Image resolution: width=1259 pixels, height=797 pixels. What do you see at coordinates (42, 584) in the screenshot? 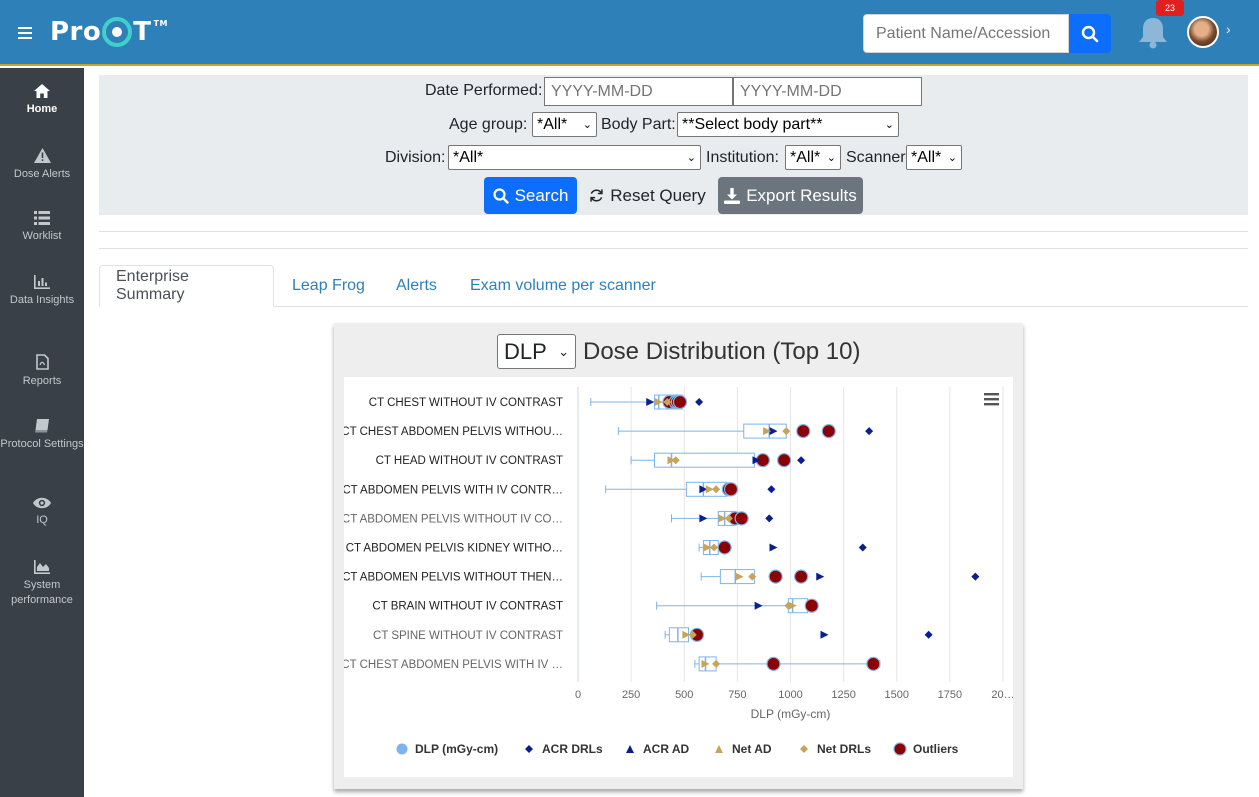
I see `sidebar-item-system-performance: System performance` at bounding box center [42, 584].